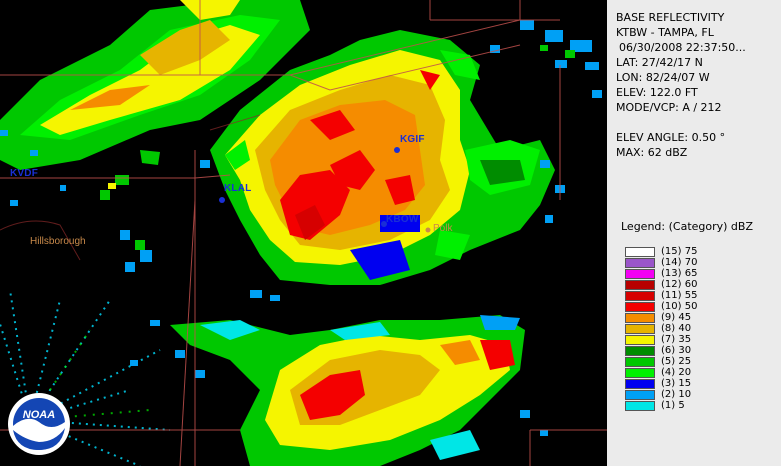 The height and width of the screenshot is (466, 781). I want to click on legend-label: (14) 70, so click(679, 262).